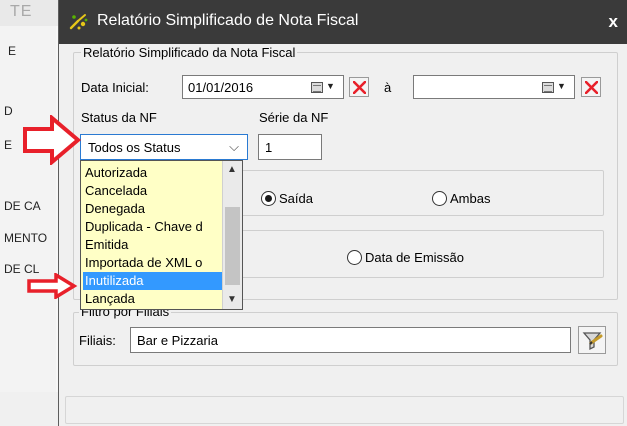  Describe the element at coordinates (152, 281) in the screenshot. I see `status-option-selected: Inutilizada` at that location.